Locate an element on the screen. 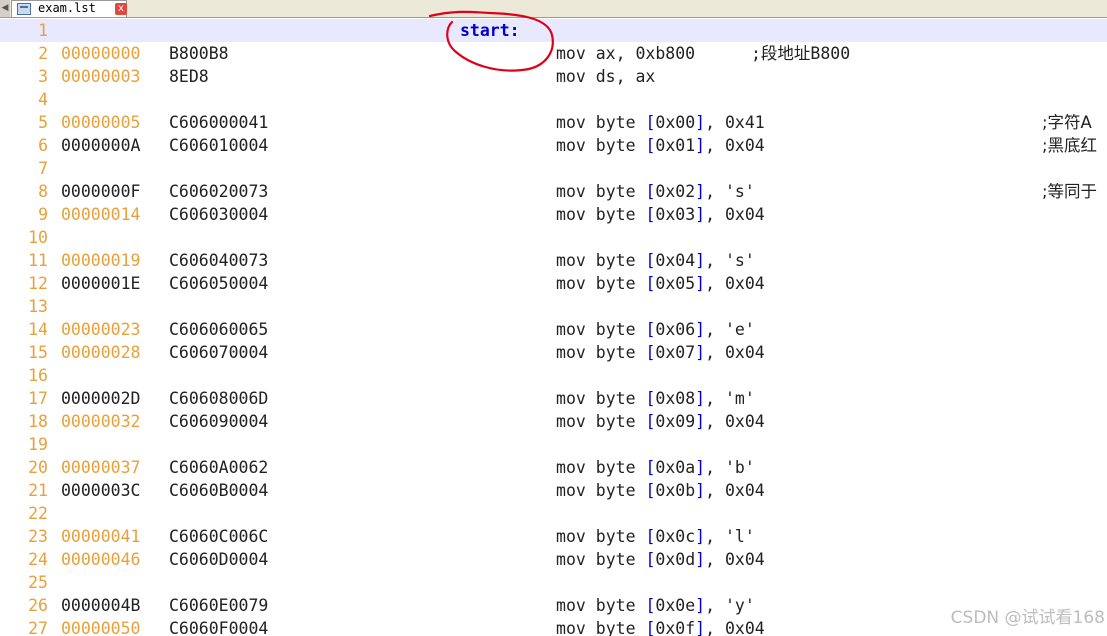  code-line: 4 is located at coordinates (553, 99).